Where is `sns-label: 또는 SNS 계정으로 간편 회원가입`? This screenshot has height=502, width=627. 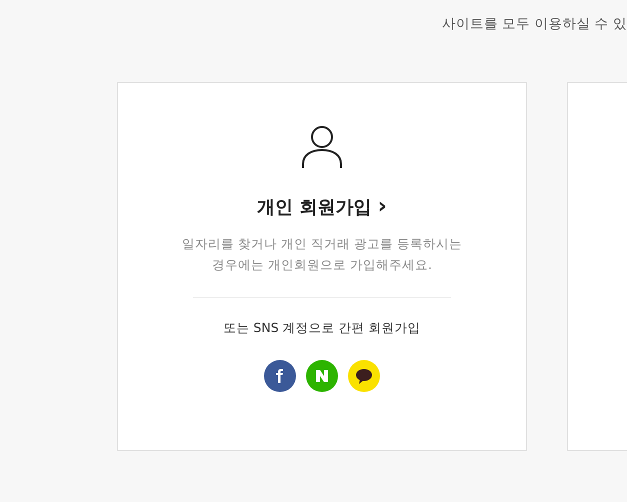
sns-label: 또는 SNS 계정으로 간편 회원가입 is located at coordinates (322, 328).